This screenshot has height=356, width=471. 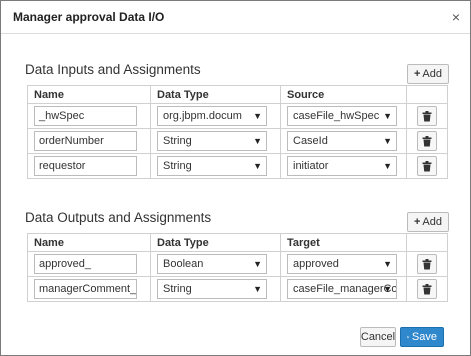 What do you see at coordinates (235, 17) in the screenshot?
I see `dialog-header: Manager approval Data I/O ×` at bounding box center [235, 17].